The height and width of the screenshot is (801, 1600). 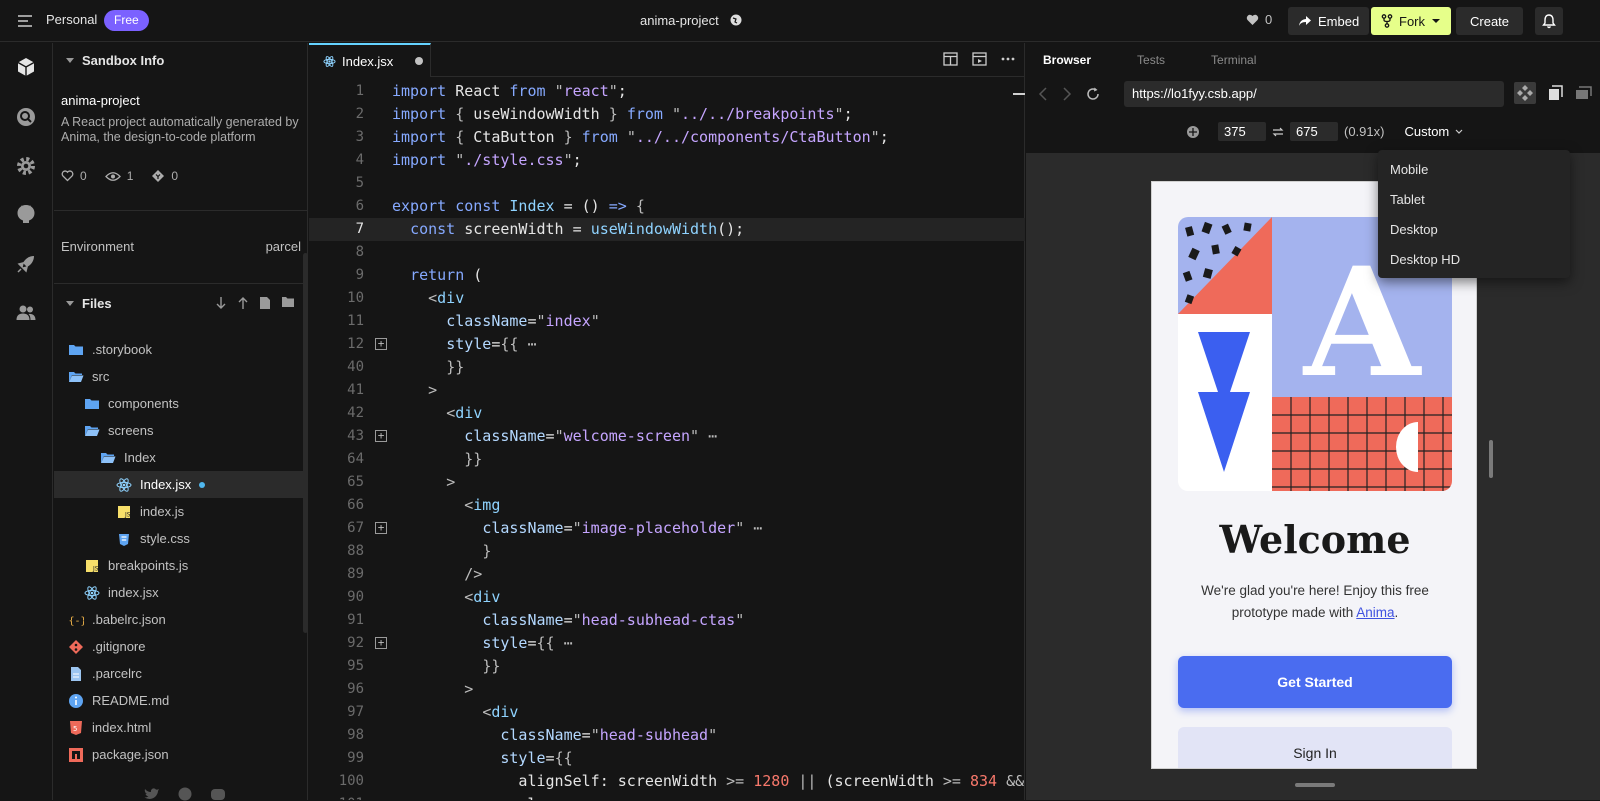 What do you see at coordinates (181, 457) in the screenshot?
I see `file-item: Index` at bounding box center [181, 457].